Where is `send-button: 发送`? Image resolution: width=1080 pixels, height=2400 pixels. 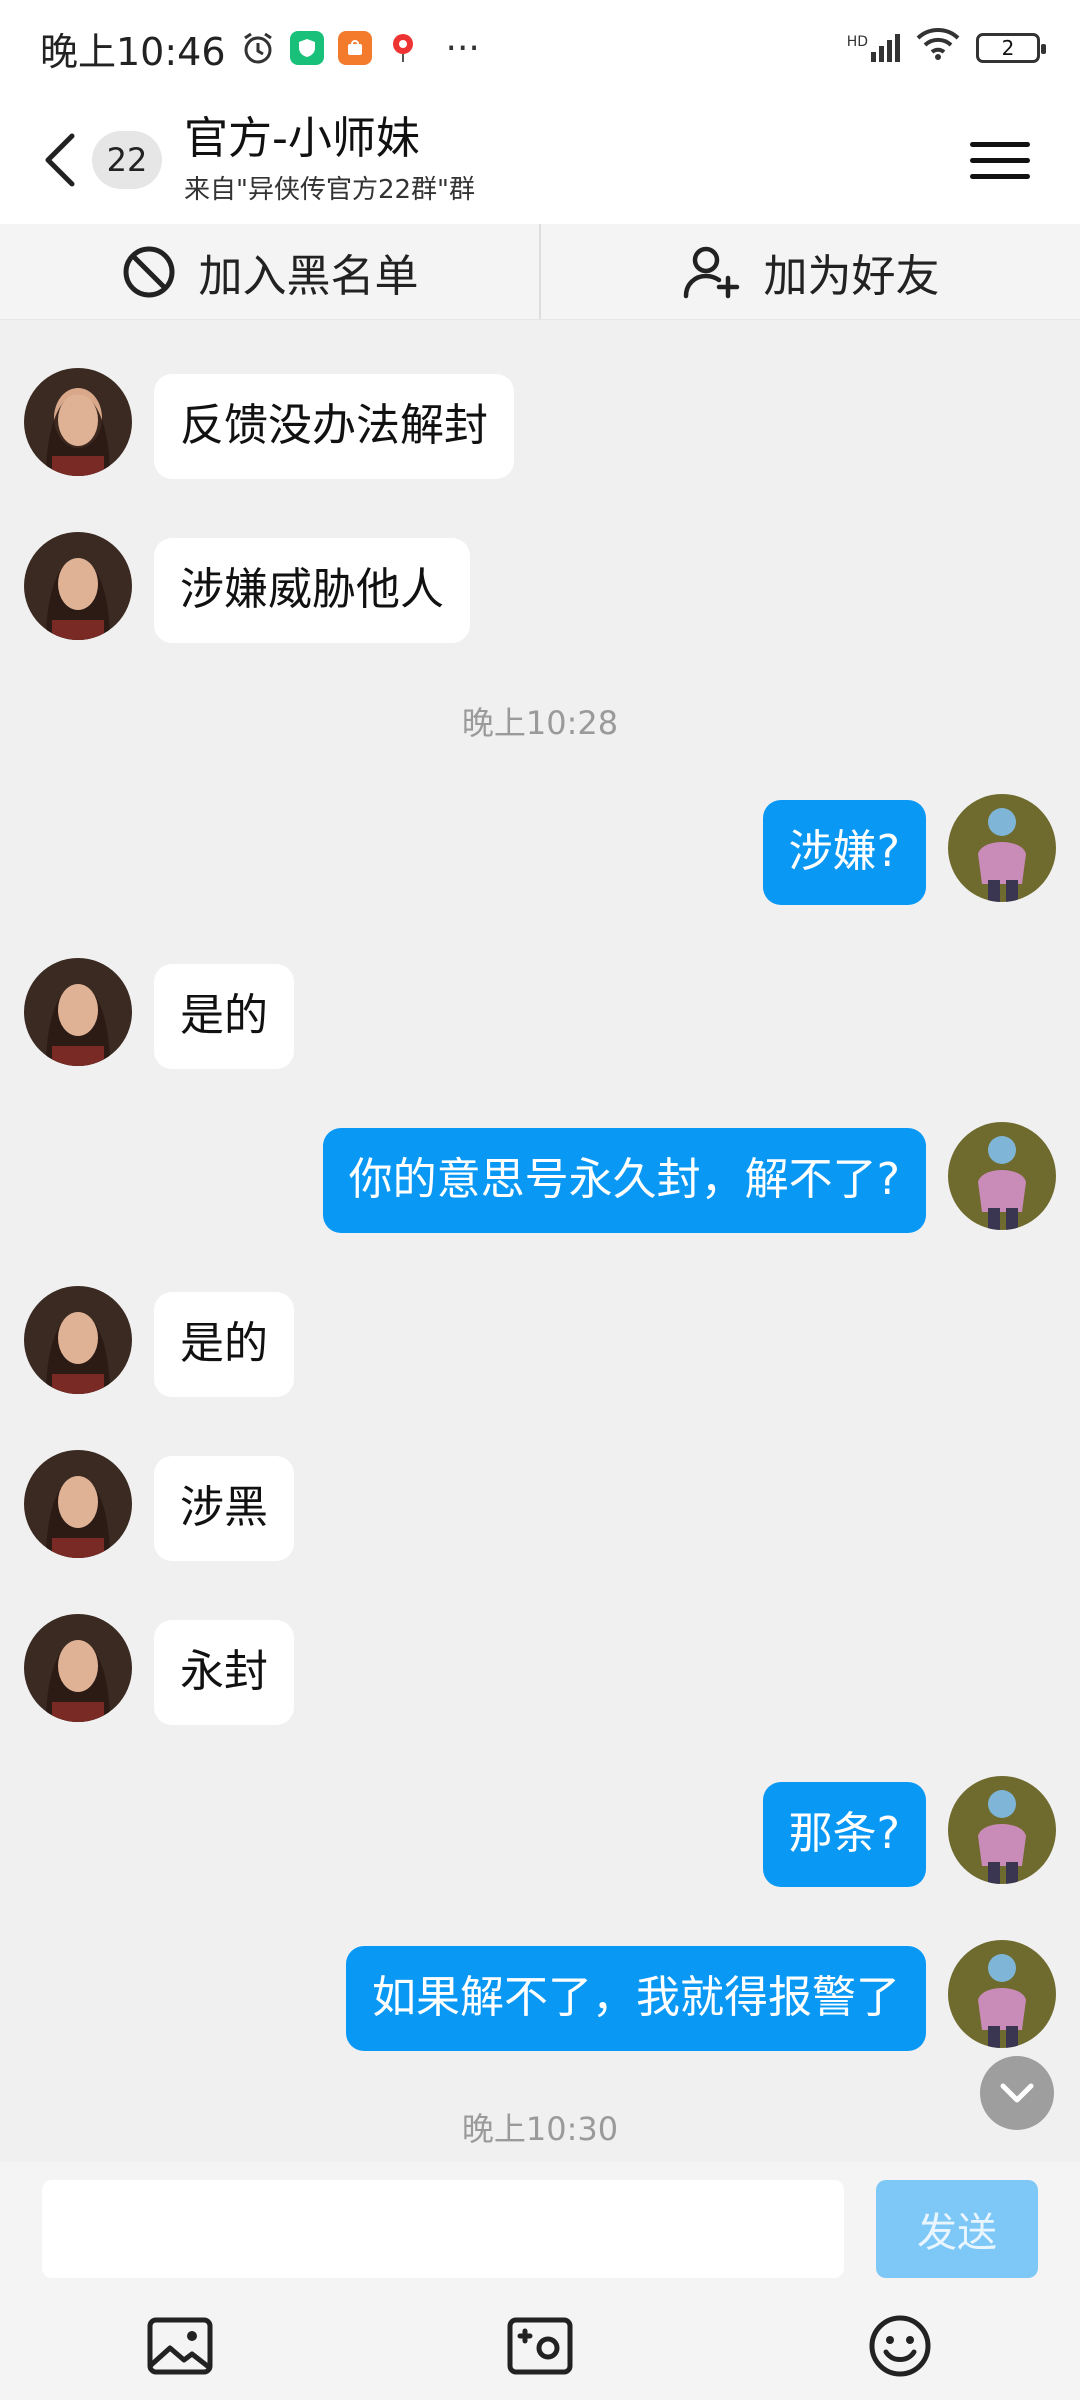
send-button: 发送 is located at coordinates (957, 2229).